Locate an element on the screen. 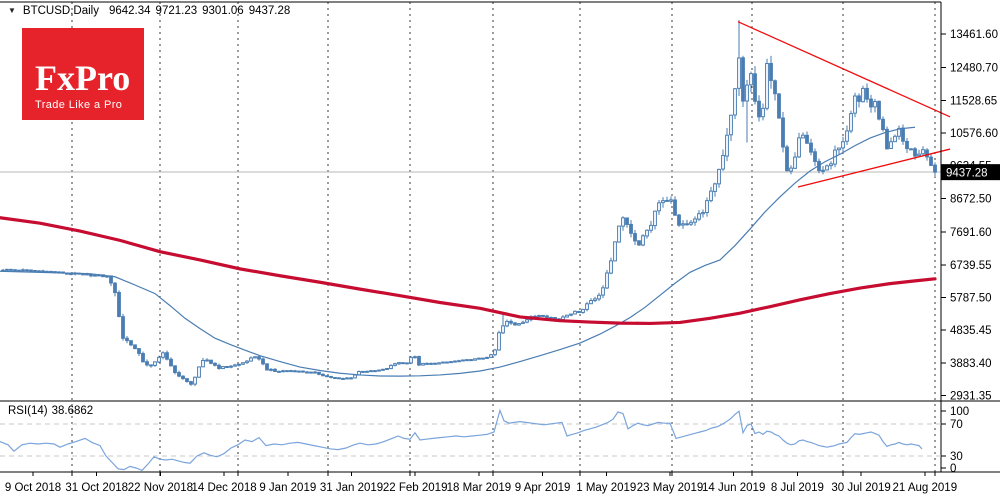  svg-text: 12480.70 is located at coordinates (974, 69).